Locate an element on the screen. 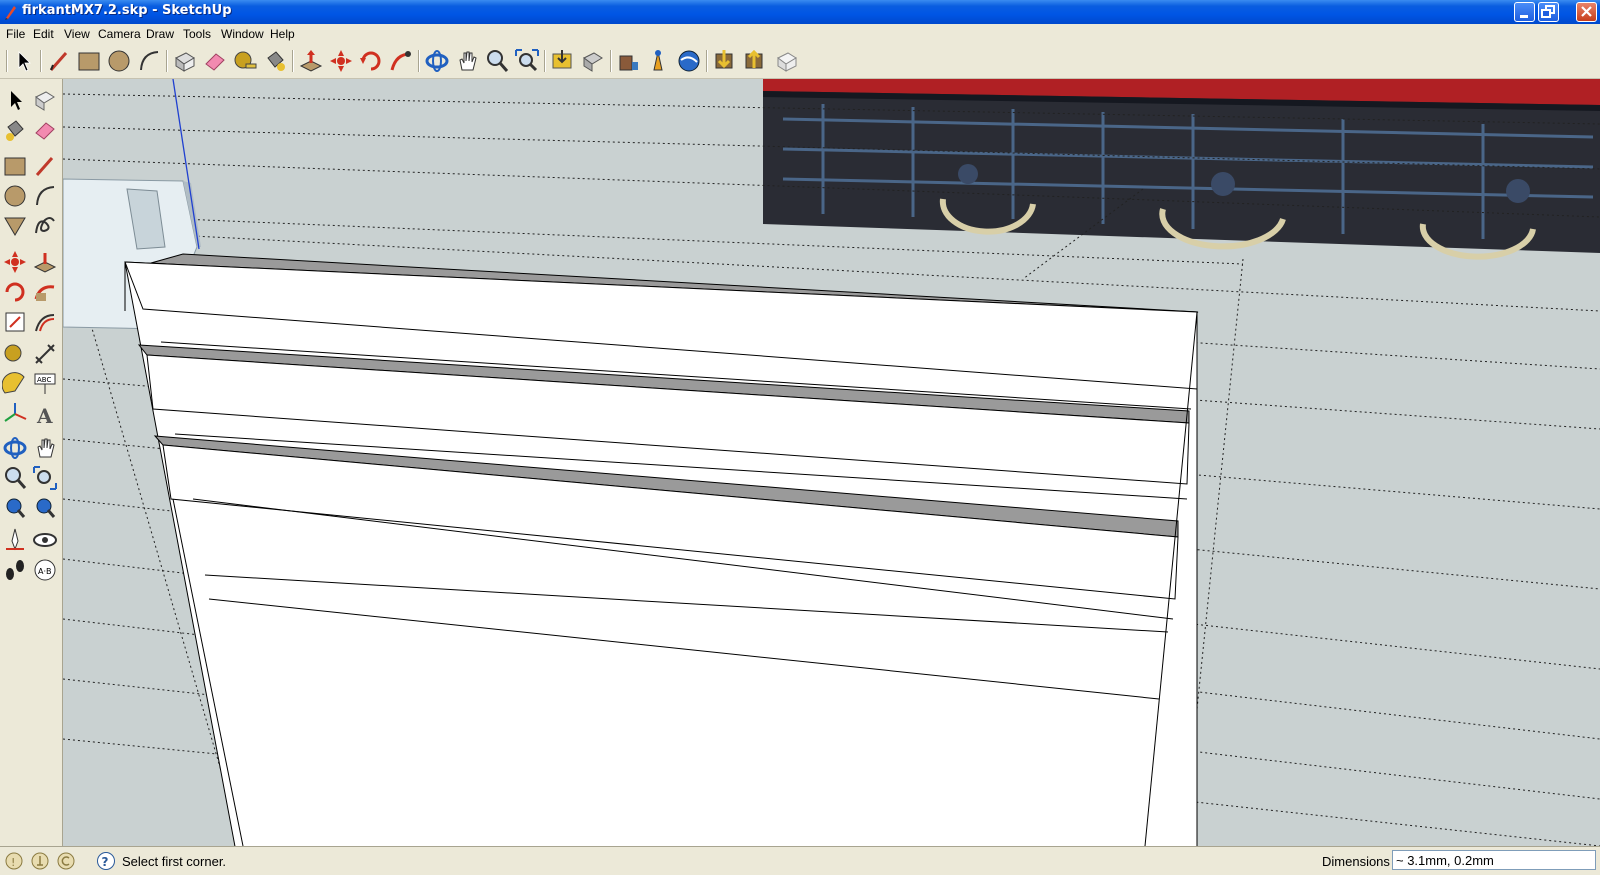  credits-status-icon is located at coordinates (40, 861).